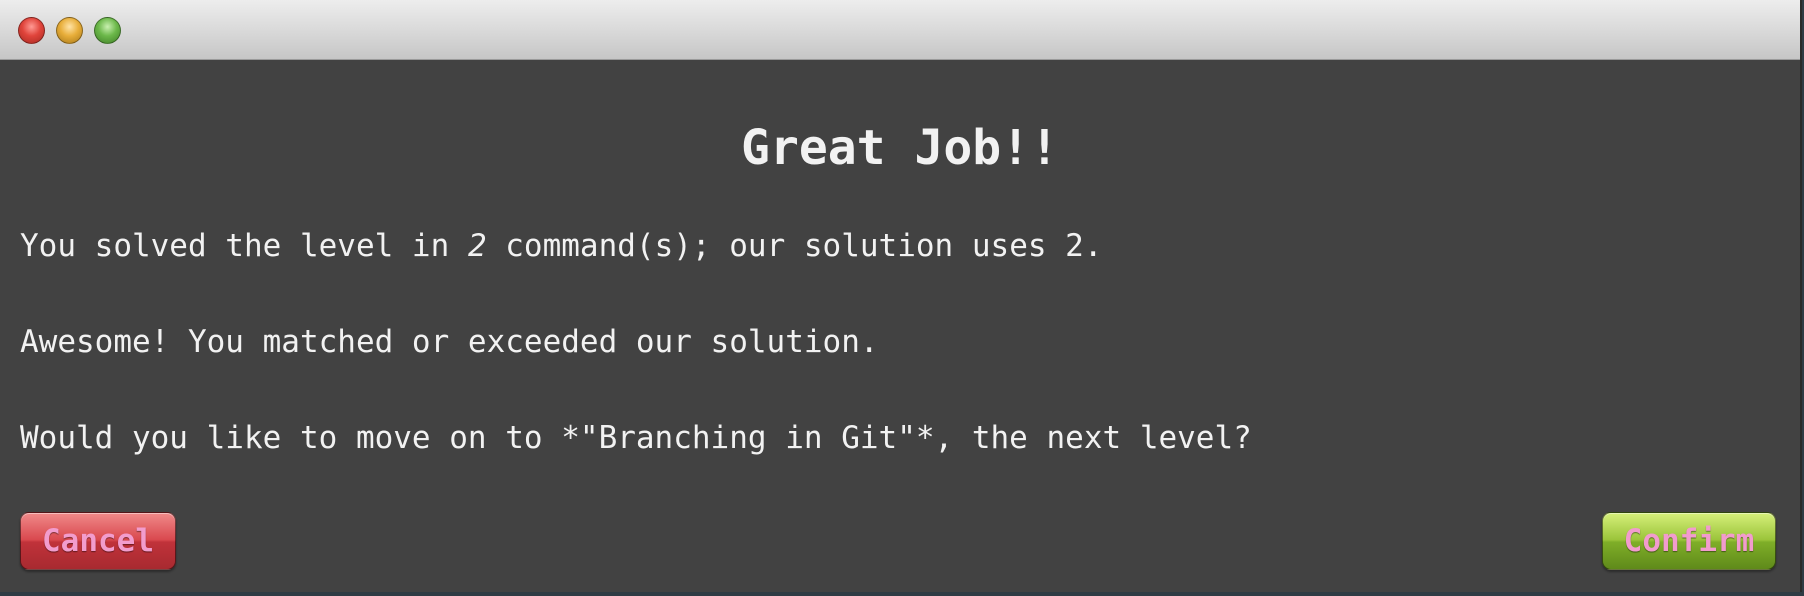 The image size is (1804, 596). What do you see at coordinates (31, 30) in the screenshot?
I see `close-window-icon` at bounding box center [31, 30].